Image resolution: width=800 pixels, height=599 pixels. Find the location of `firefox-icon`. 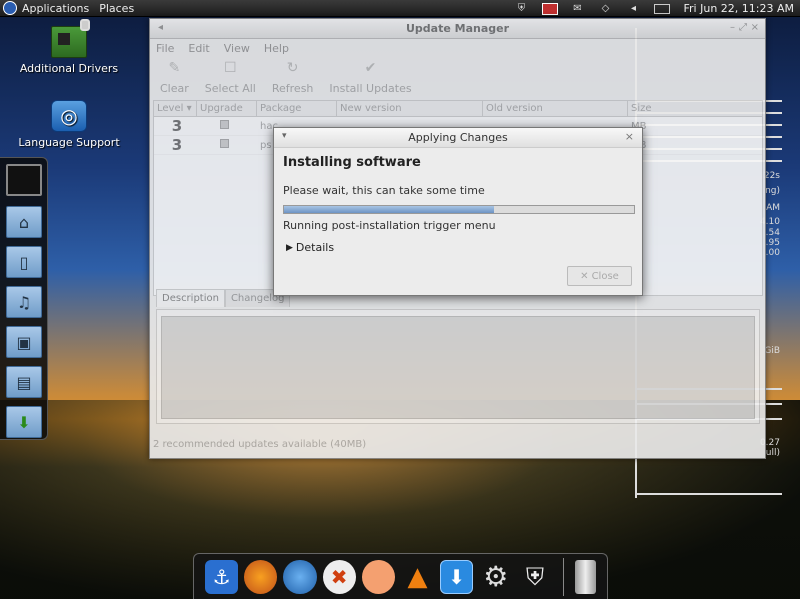

firefox-icon is located at coordinates (261, 576).